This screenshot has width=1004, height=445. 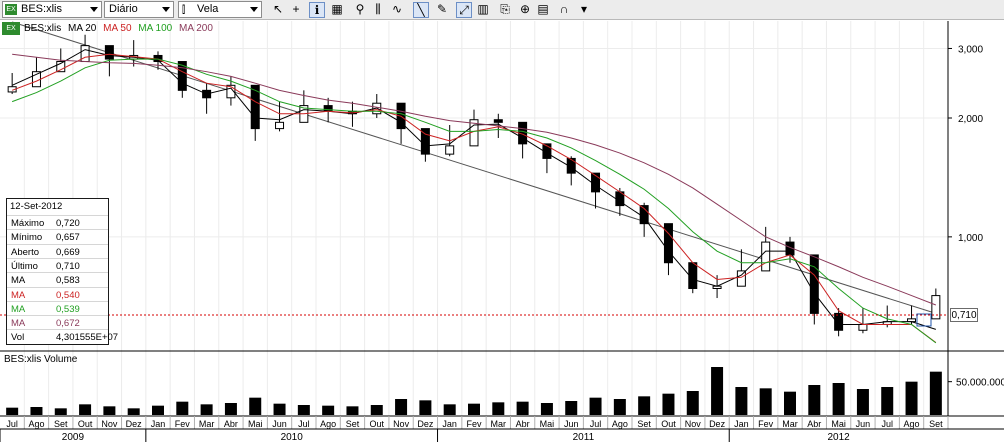 What do you see at coordinates (564, 10) in the screenshot?
I see `magnet-icon: ∩` at bounding box center [564, 10].